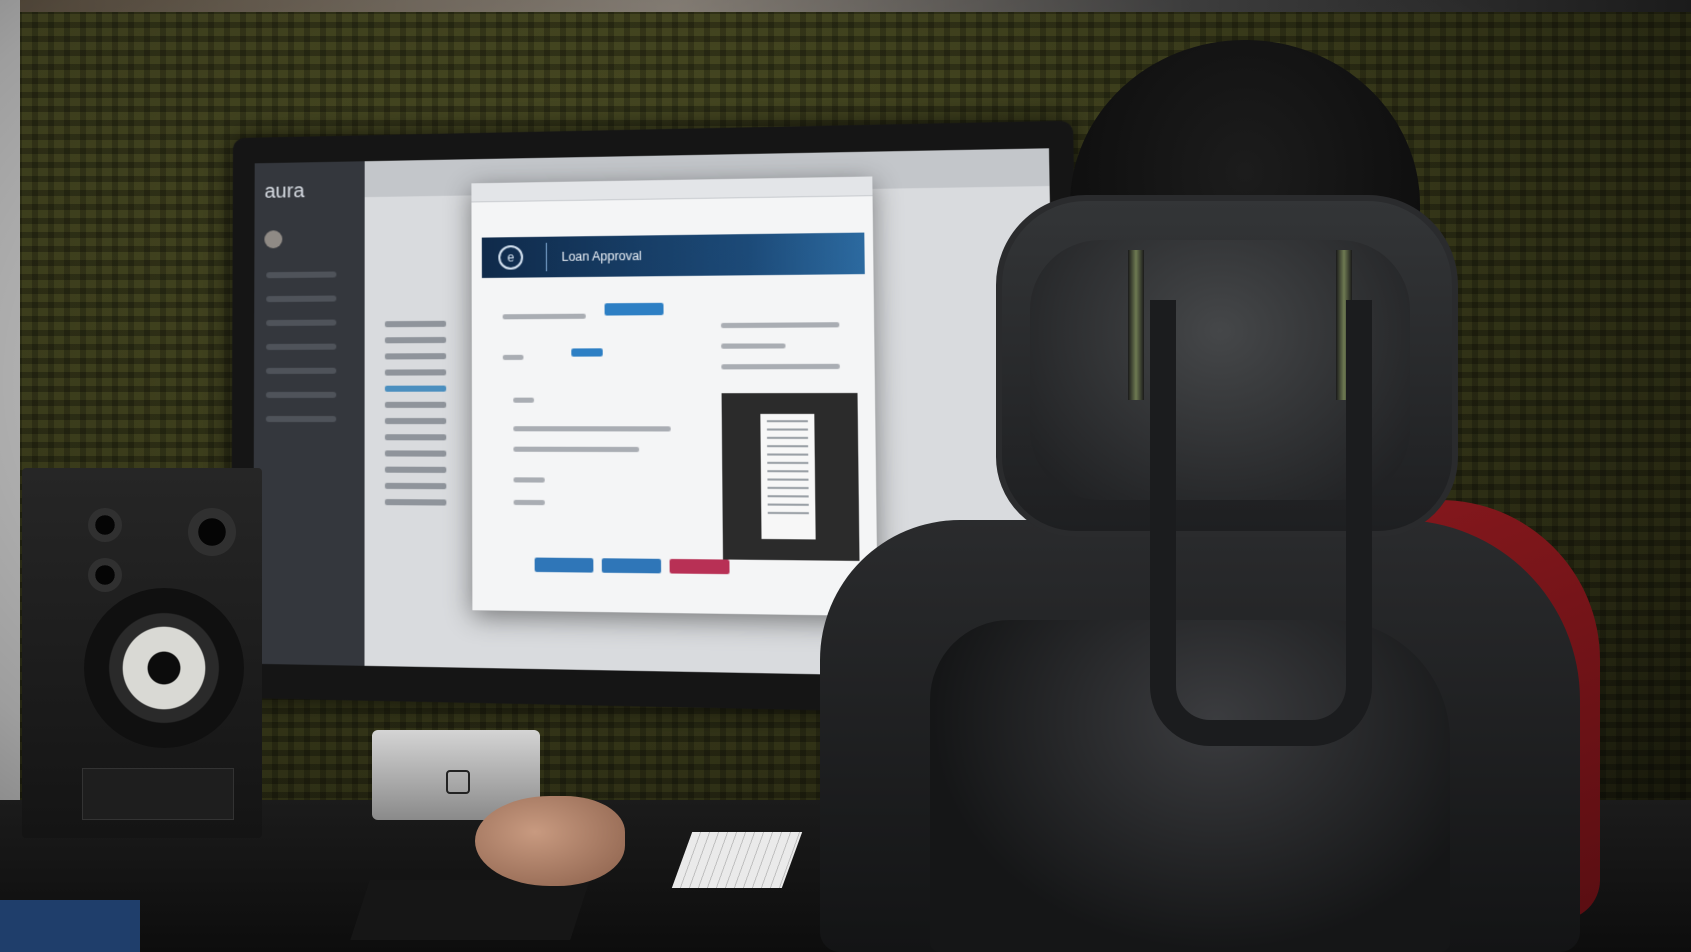 Image resolution: width=1691 pixels, height=952 pixels. Describe the element at coordinates (105, 525) in the screenshot. I see `speaker-tweeter` at that location.